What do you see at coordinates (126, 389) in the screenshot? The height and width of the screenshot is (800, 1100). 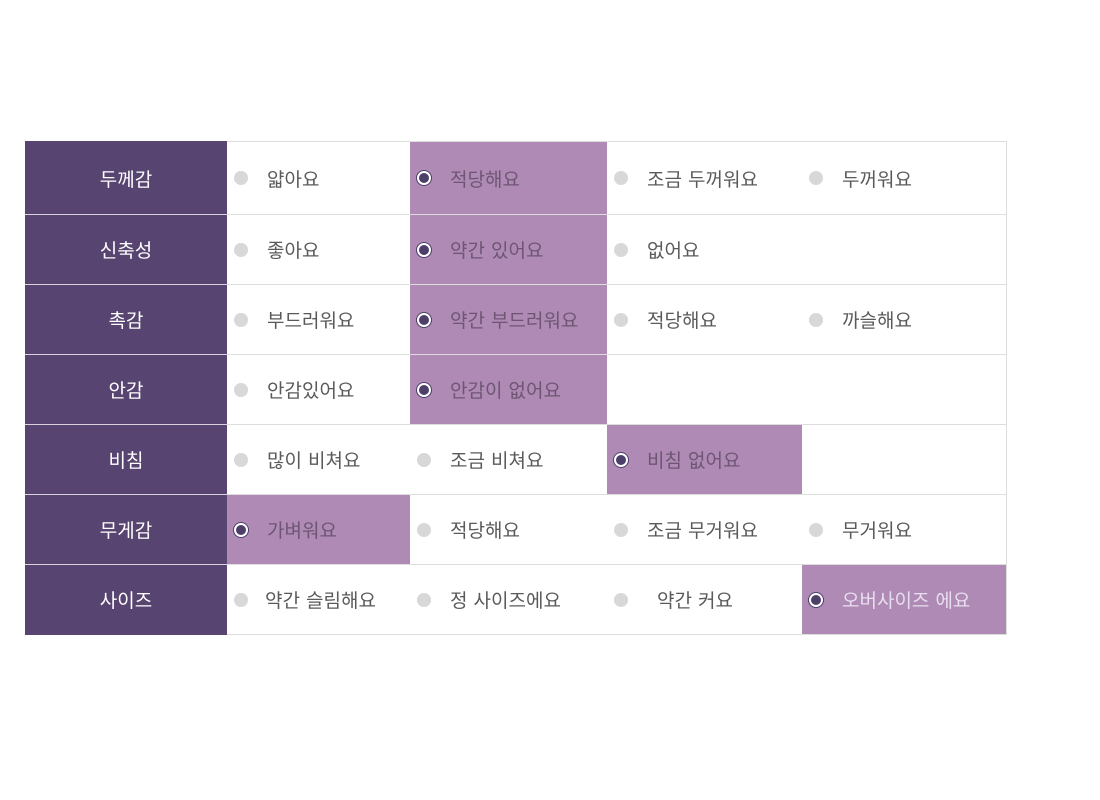 I see `row-header: 안감` at bounding box center [126, 389].